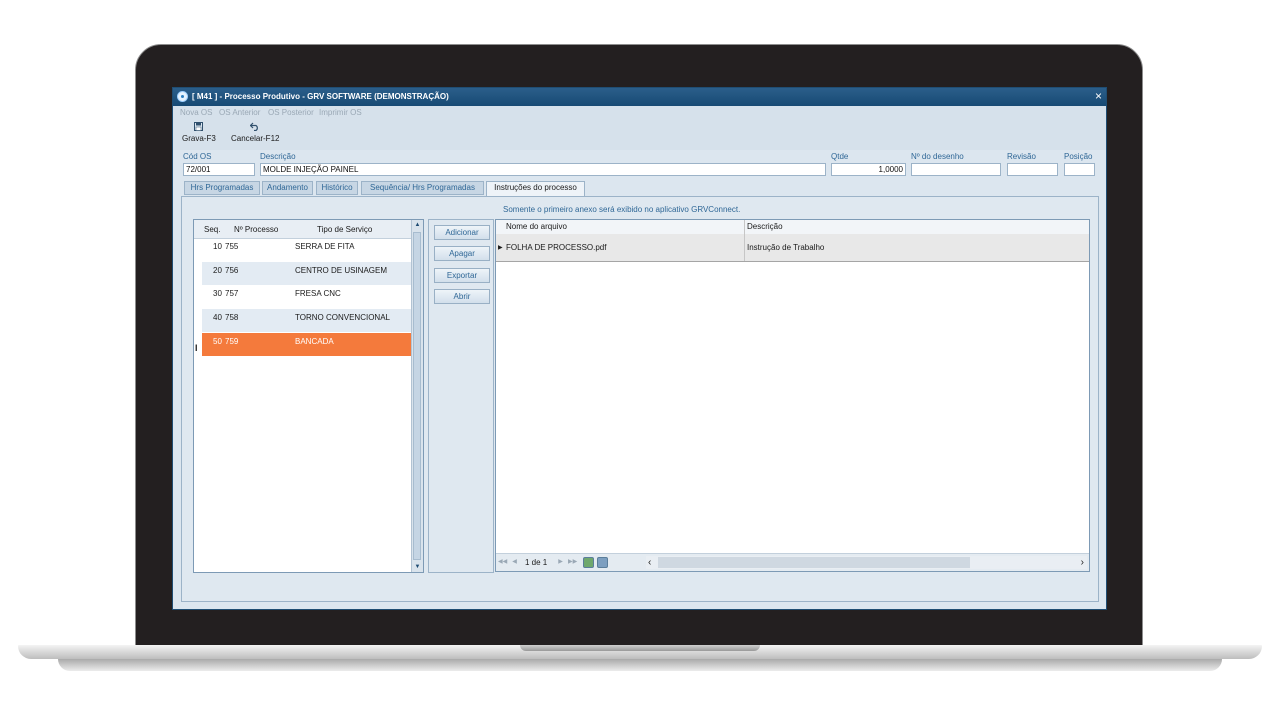 The width and height of the screenshot is (1280, 720). What do you see at coordinates (868, 169) in the screenshot?
I see `qtde-field: 1,0000` at bounding box center [868, 169].